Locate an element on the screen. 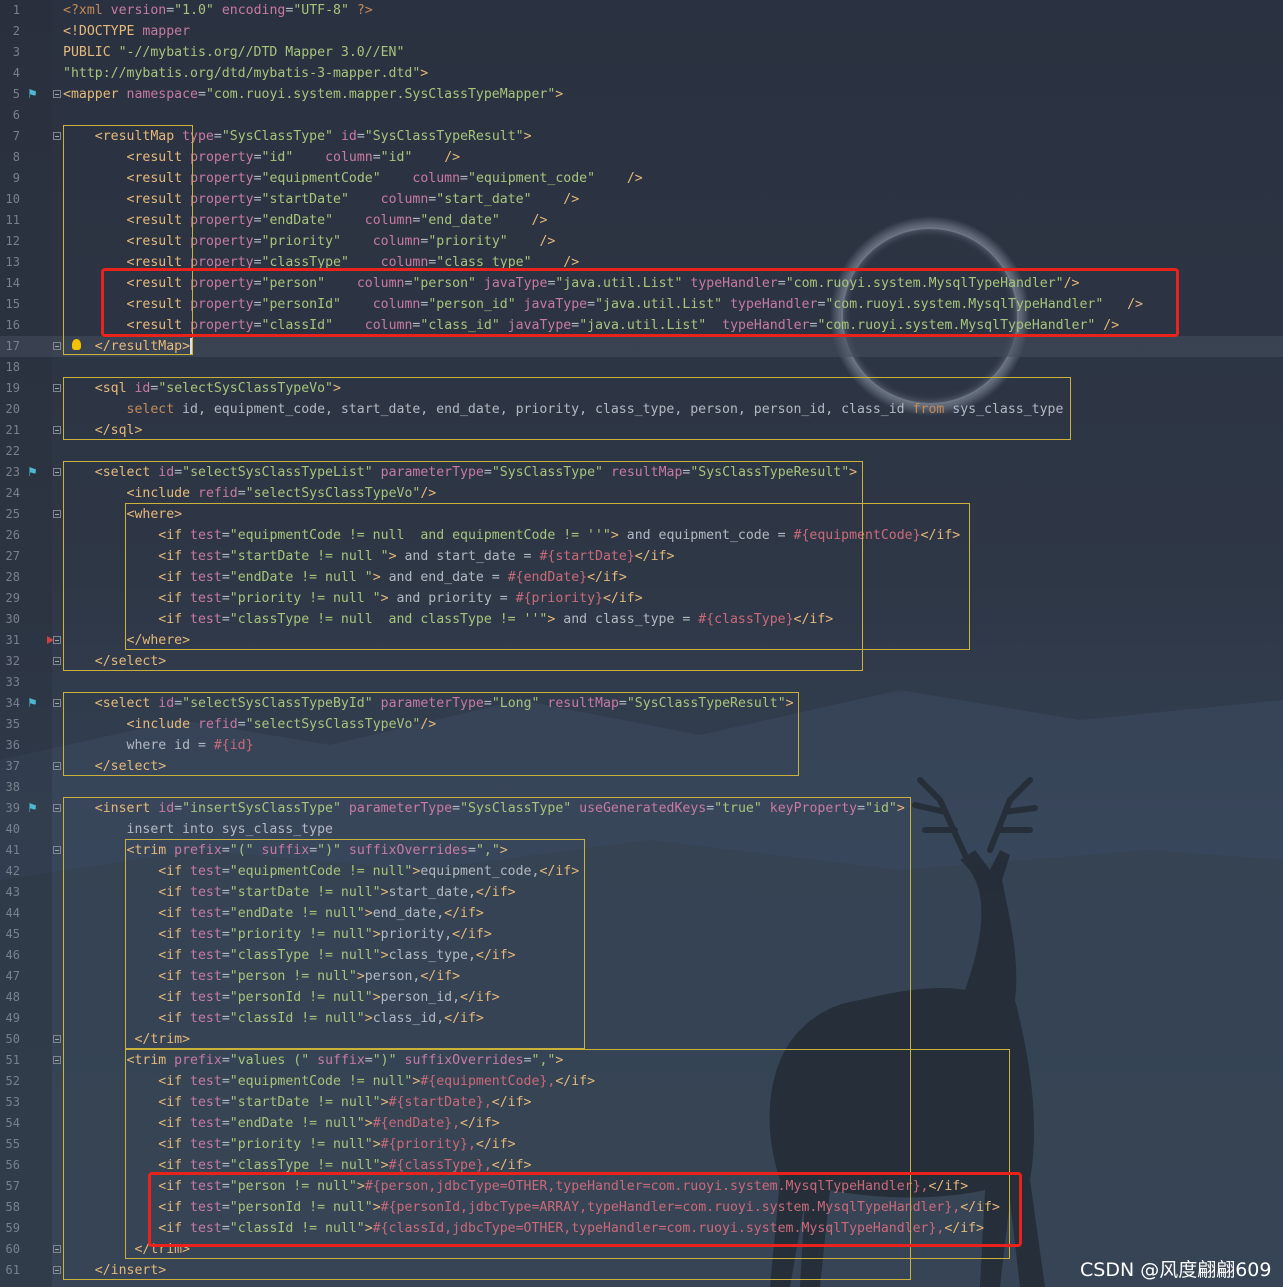 Image resolution: width=1283 pixels, height=1287 pixels. code-text: </resultMap> is located at coordinates (126, 346).